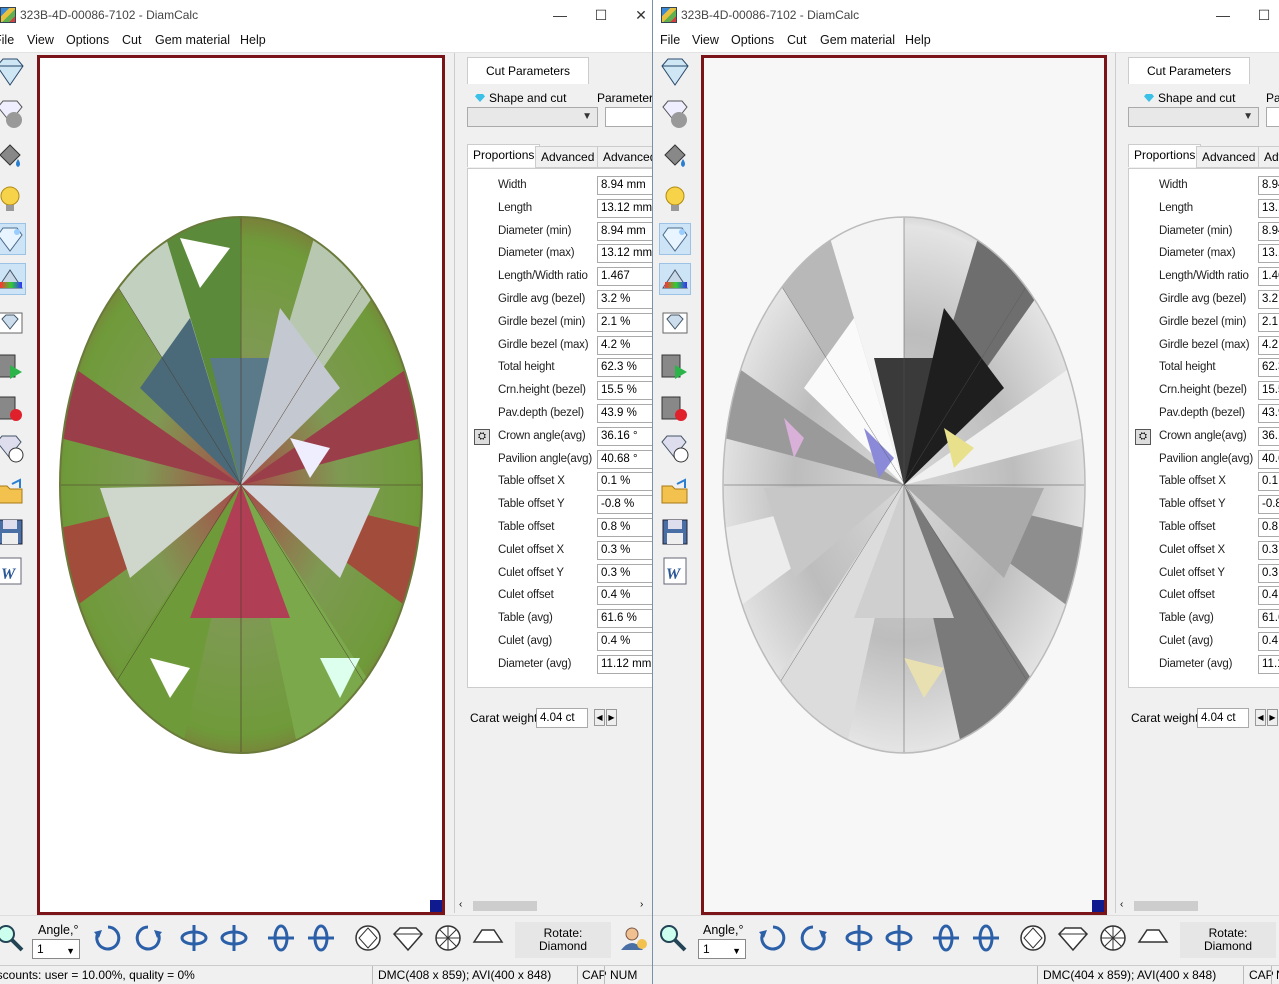 This screenshot has width=1279, height=984. I want to click on proportion-value-field: 1.467, so click(624, 277).